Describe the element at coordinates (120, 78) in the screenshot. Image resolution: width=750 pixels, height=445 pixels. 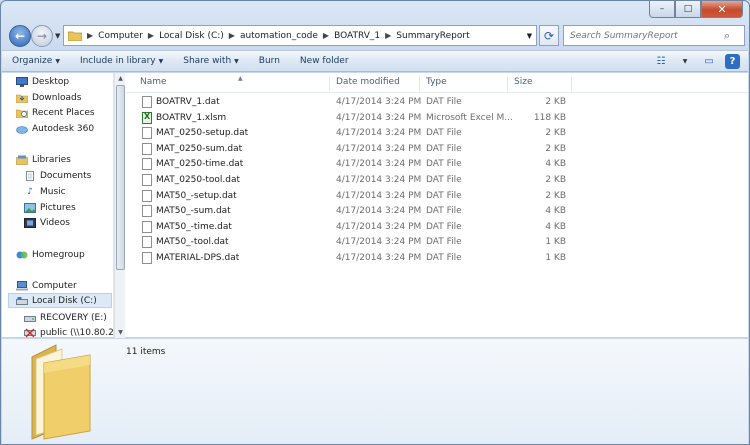
I see `scroll-up-icon: ▲` at that location.